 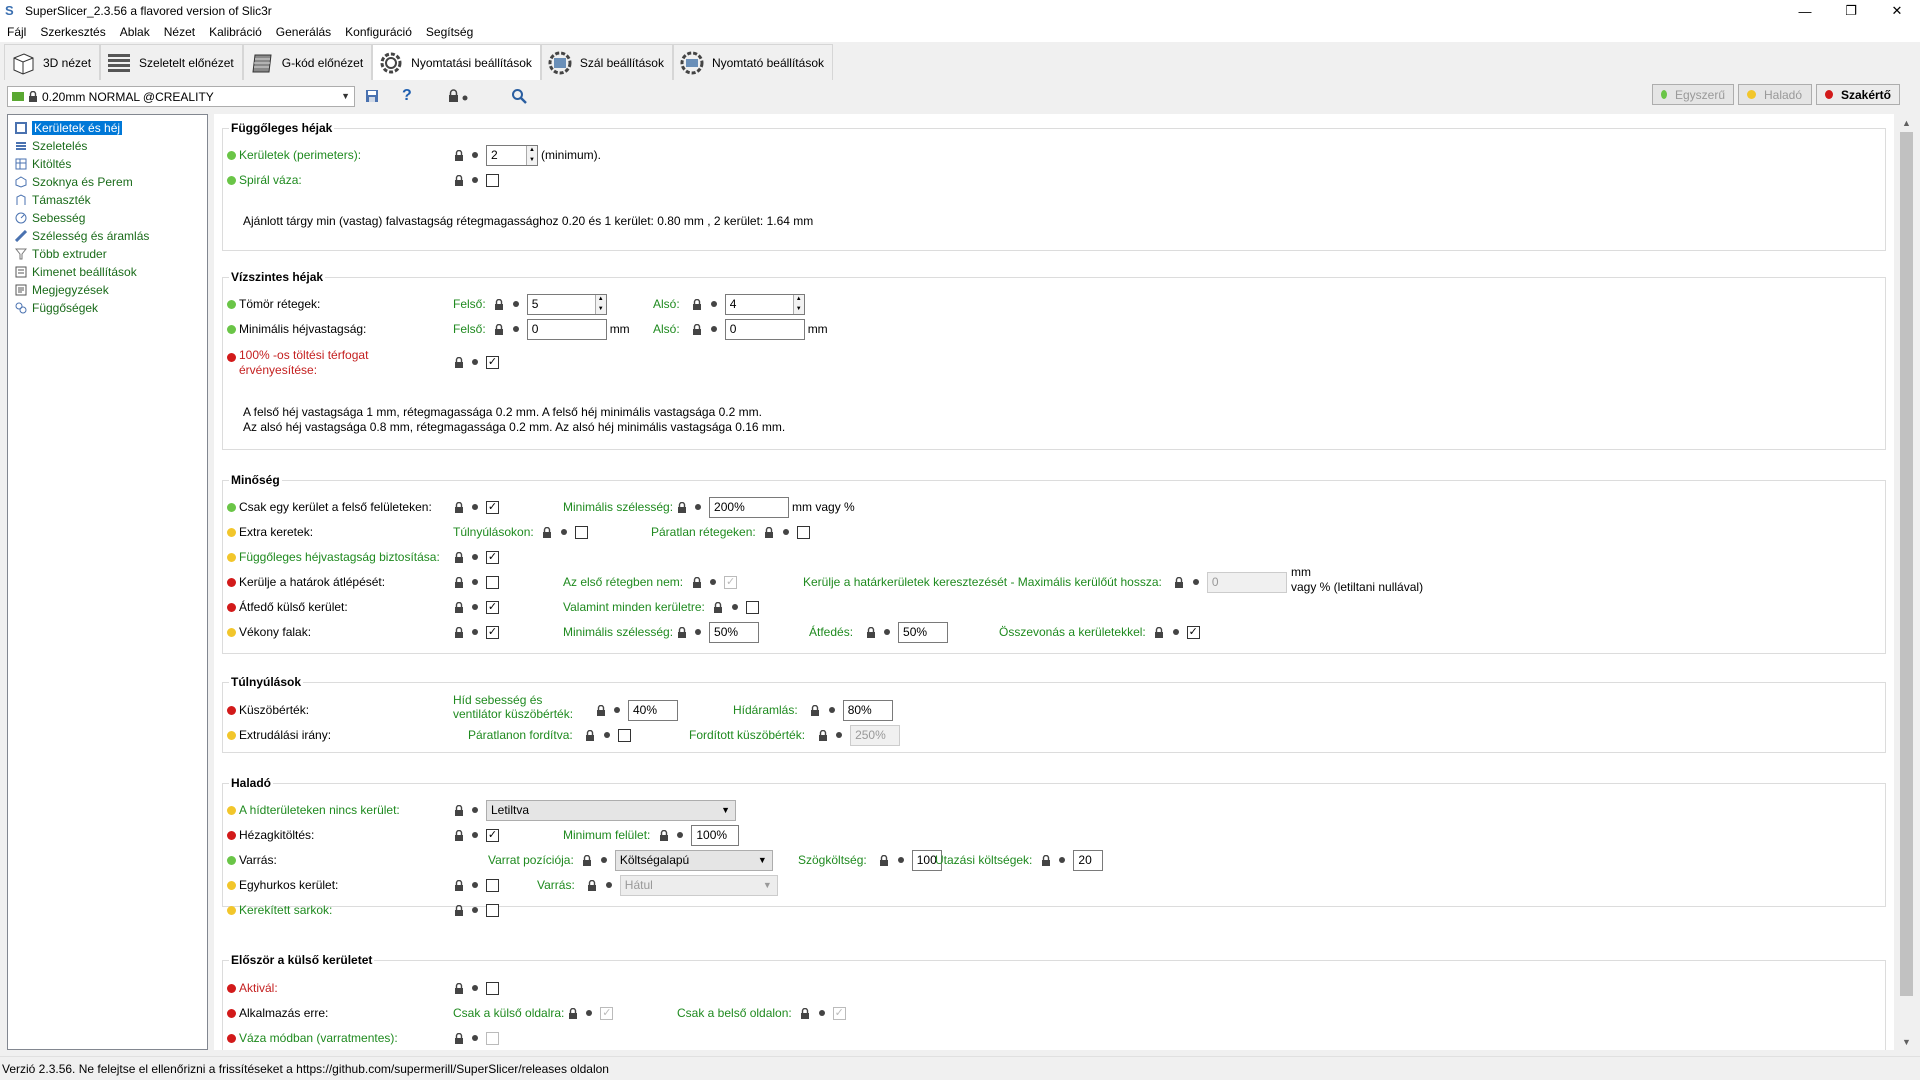 I want to click on enforce-infill-checkbox: ✓, so click(x=492, y=362).